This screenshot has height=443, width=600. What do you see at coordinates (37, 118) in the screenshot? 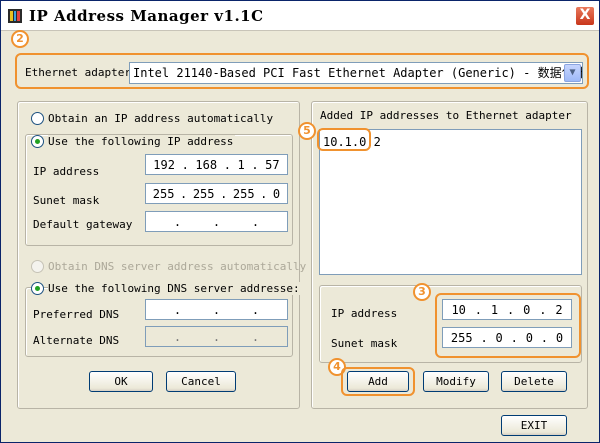
I see `obtain-ip-auto-radio` at bounding box center [37, 118].